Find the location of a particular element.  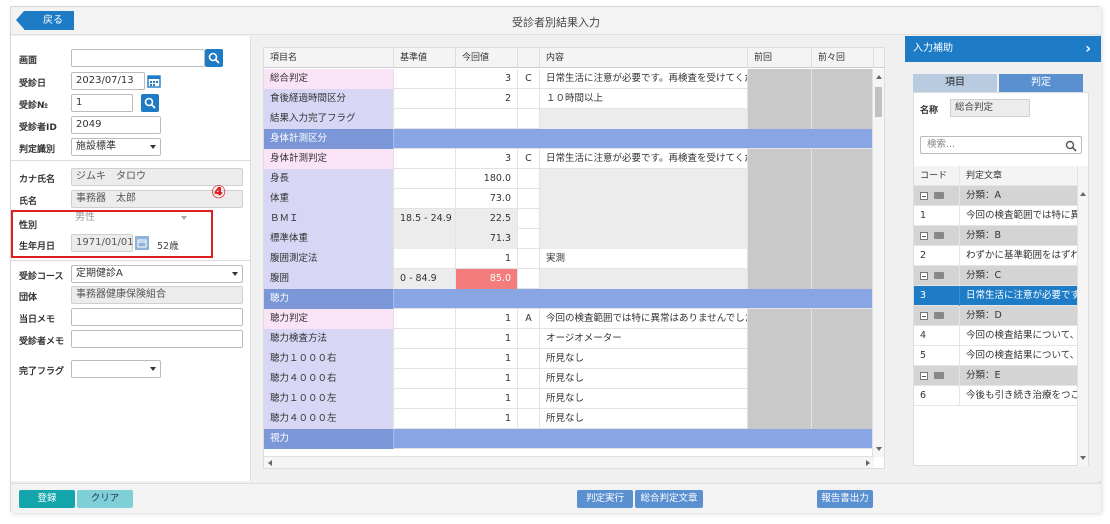

list-item: 4 今回の検査結果について、 is located at coordinates (996, 336).